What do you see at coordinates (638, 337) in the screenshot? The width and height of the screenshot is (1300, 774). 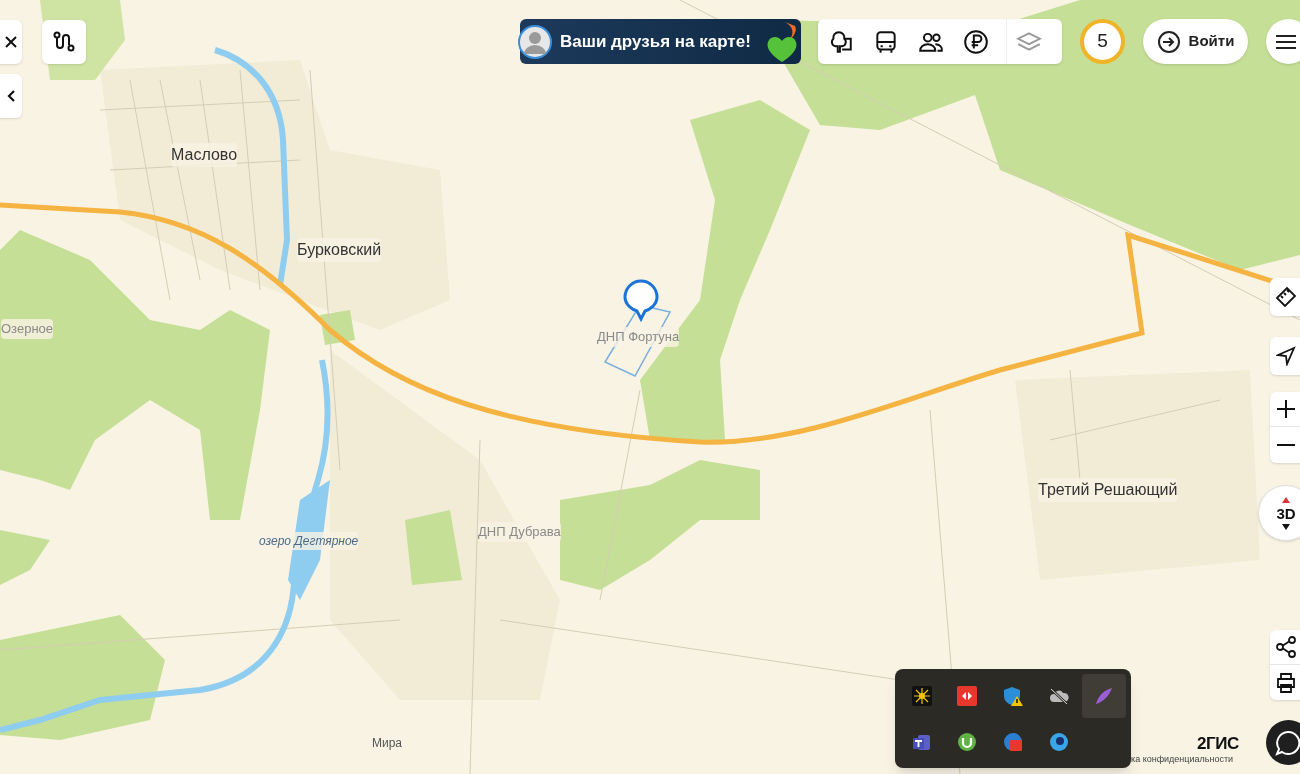 I see `map-label: ДНП Фортуна` at bounding box center [638, 337].